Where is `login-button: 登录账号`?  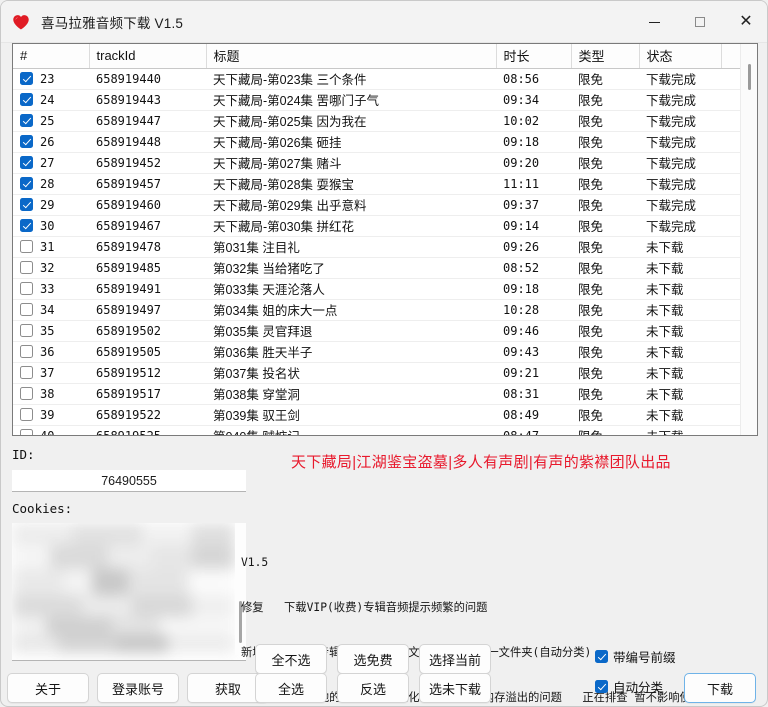
login-button: 登录账号 is located at coordinates (138, 688).